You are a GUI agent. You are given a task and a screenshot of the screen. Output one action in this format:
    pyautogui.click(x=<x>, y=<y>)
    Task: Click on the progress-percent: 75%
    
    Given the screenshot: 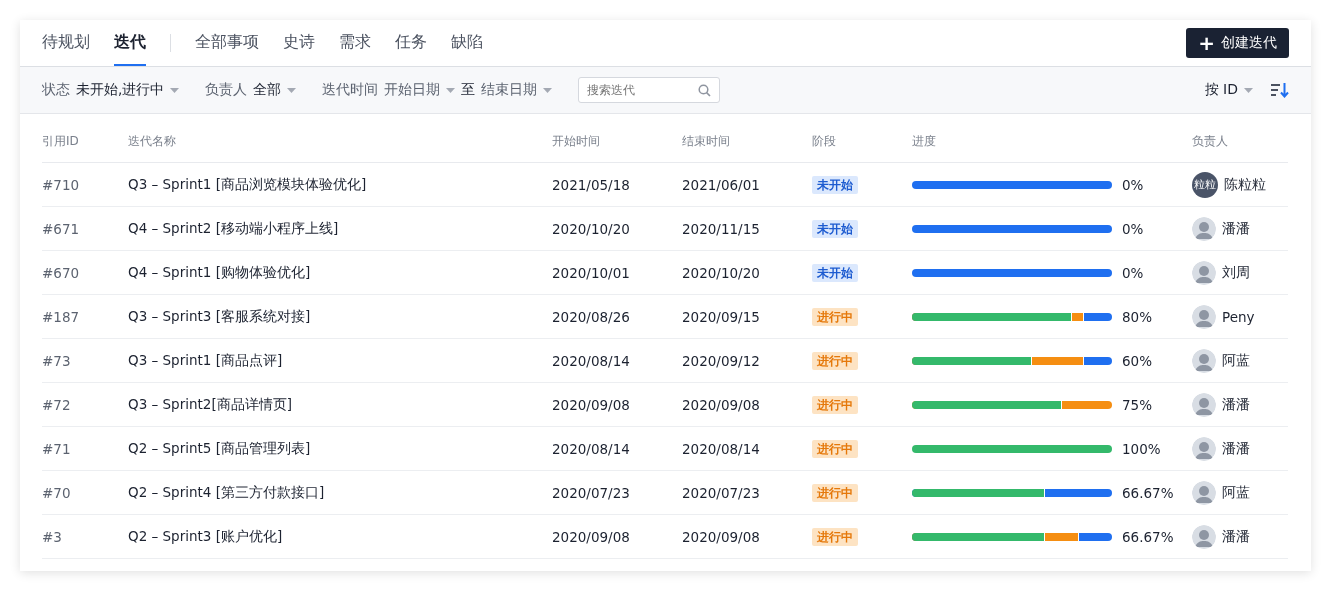 What is the action you would take?
    pyautogui.click(x=1137, y=404)
    